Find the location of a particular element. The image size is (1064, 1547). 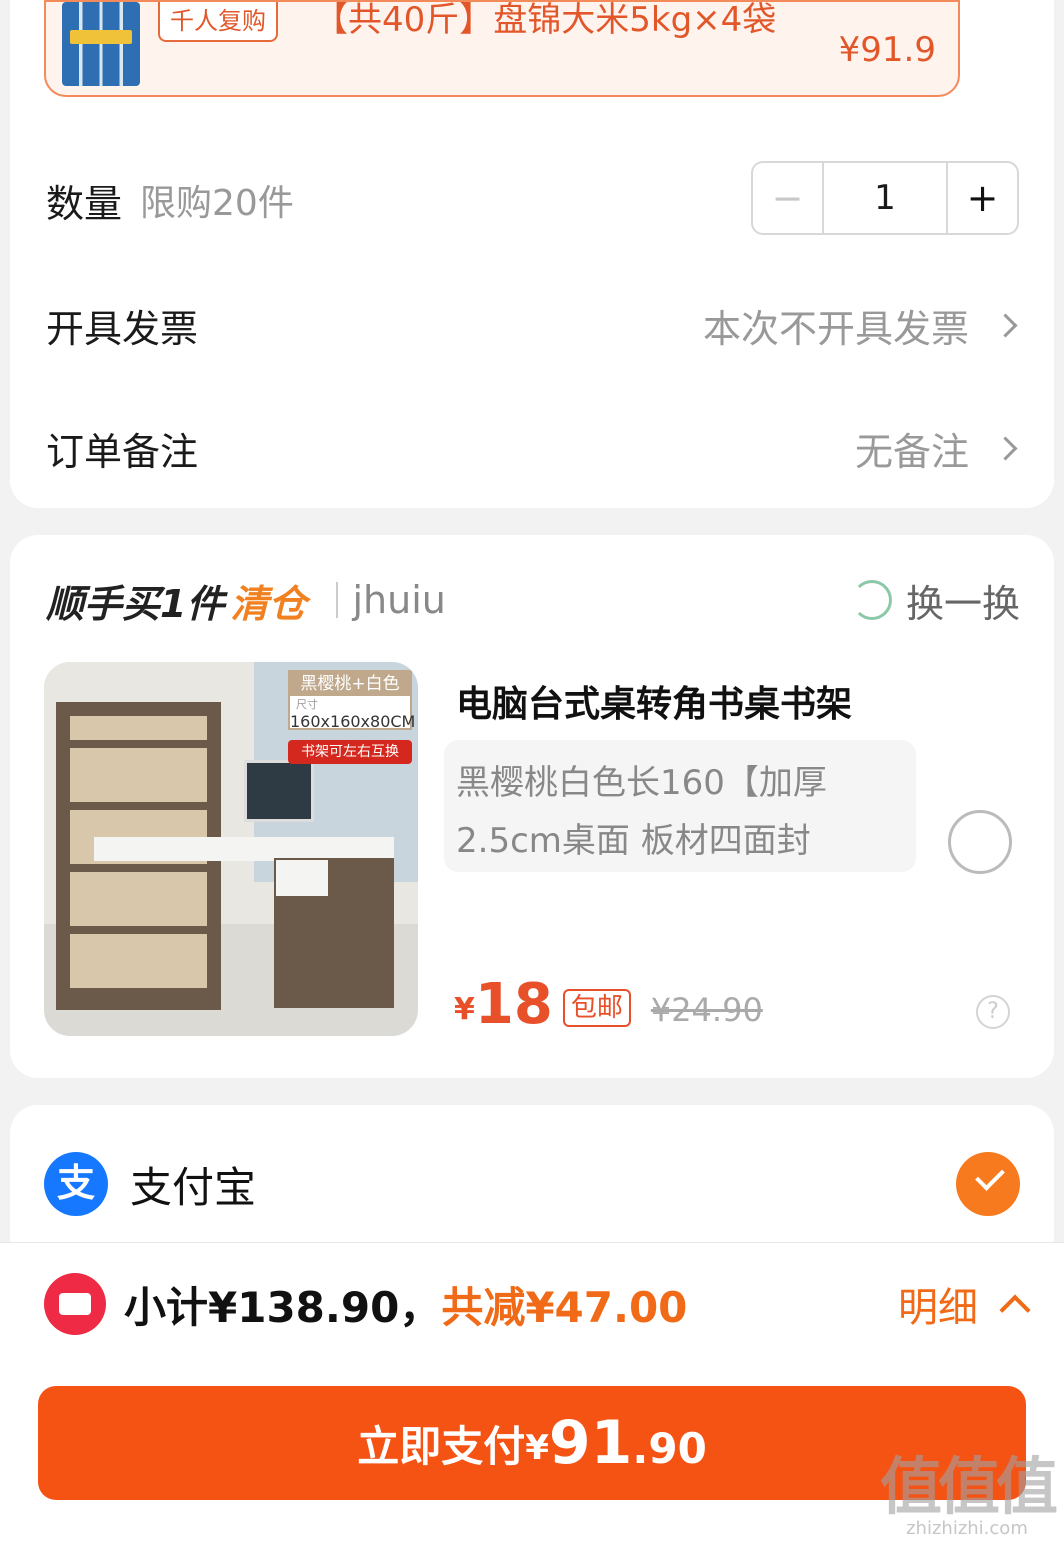

quantity-stepper: − 1 + is located at coordinates (885, 198).